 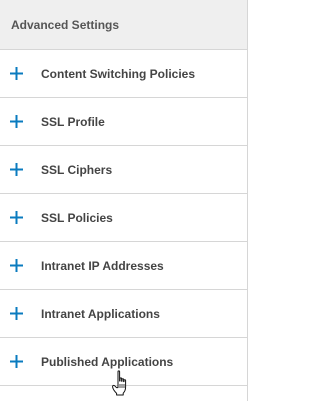 I want to click on section-intranet-ip-addresses: Intranet IP Addresses, so click(x=123, y=266).